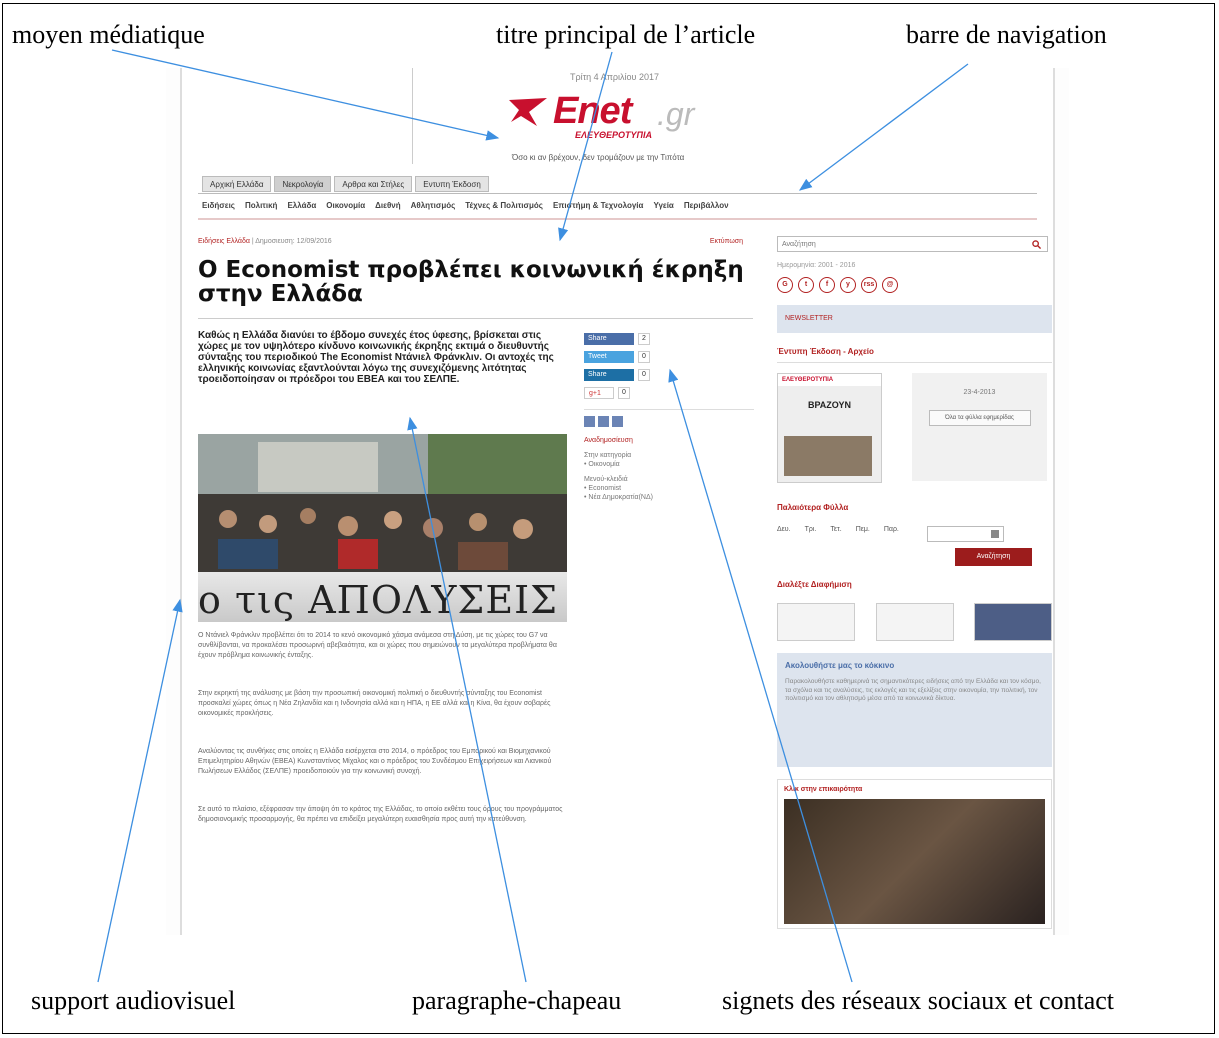  What do you see at coordinates (799, 244) in the screenshot?
I see `search-placeholder: Αναζήτηση` at bounding box center [799, 244].